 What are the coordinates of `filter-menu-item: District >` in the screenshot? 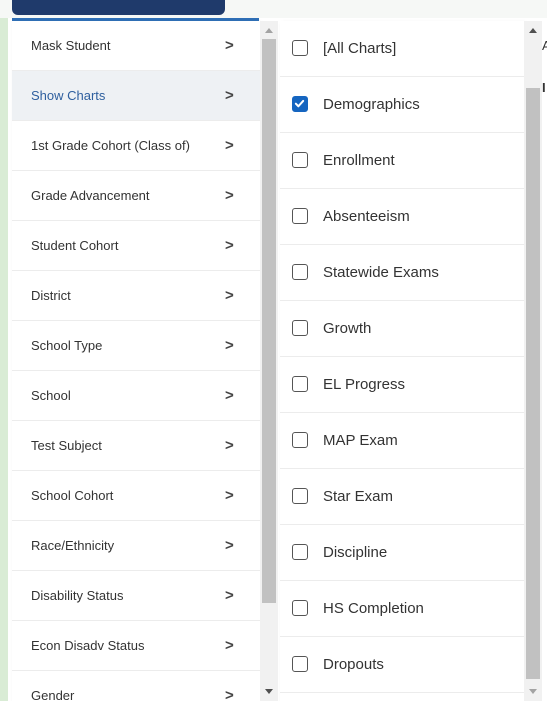 It's located at (136, 296).